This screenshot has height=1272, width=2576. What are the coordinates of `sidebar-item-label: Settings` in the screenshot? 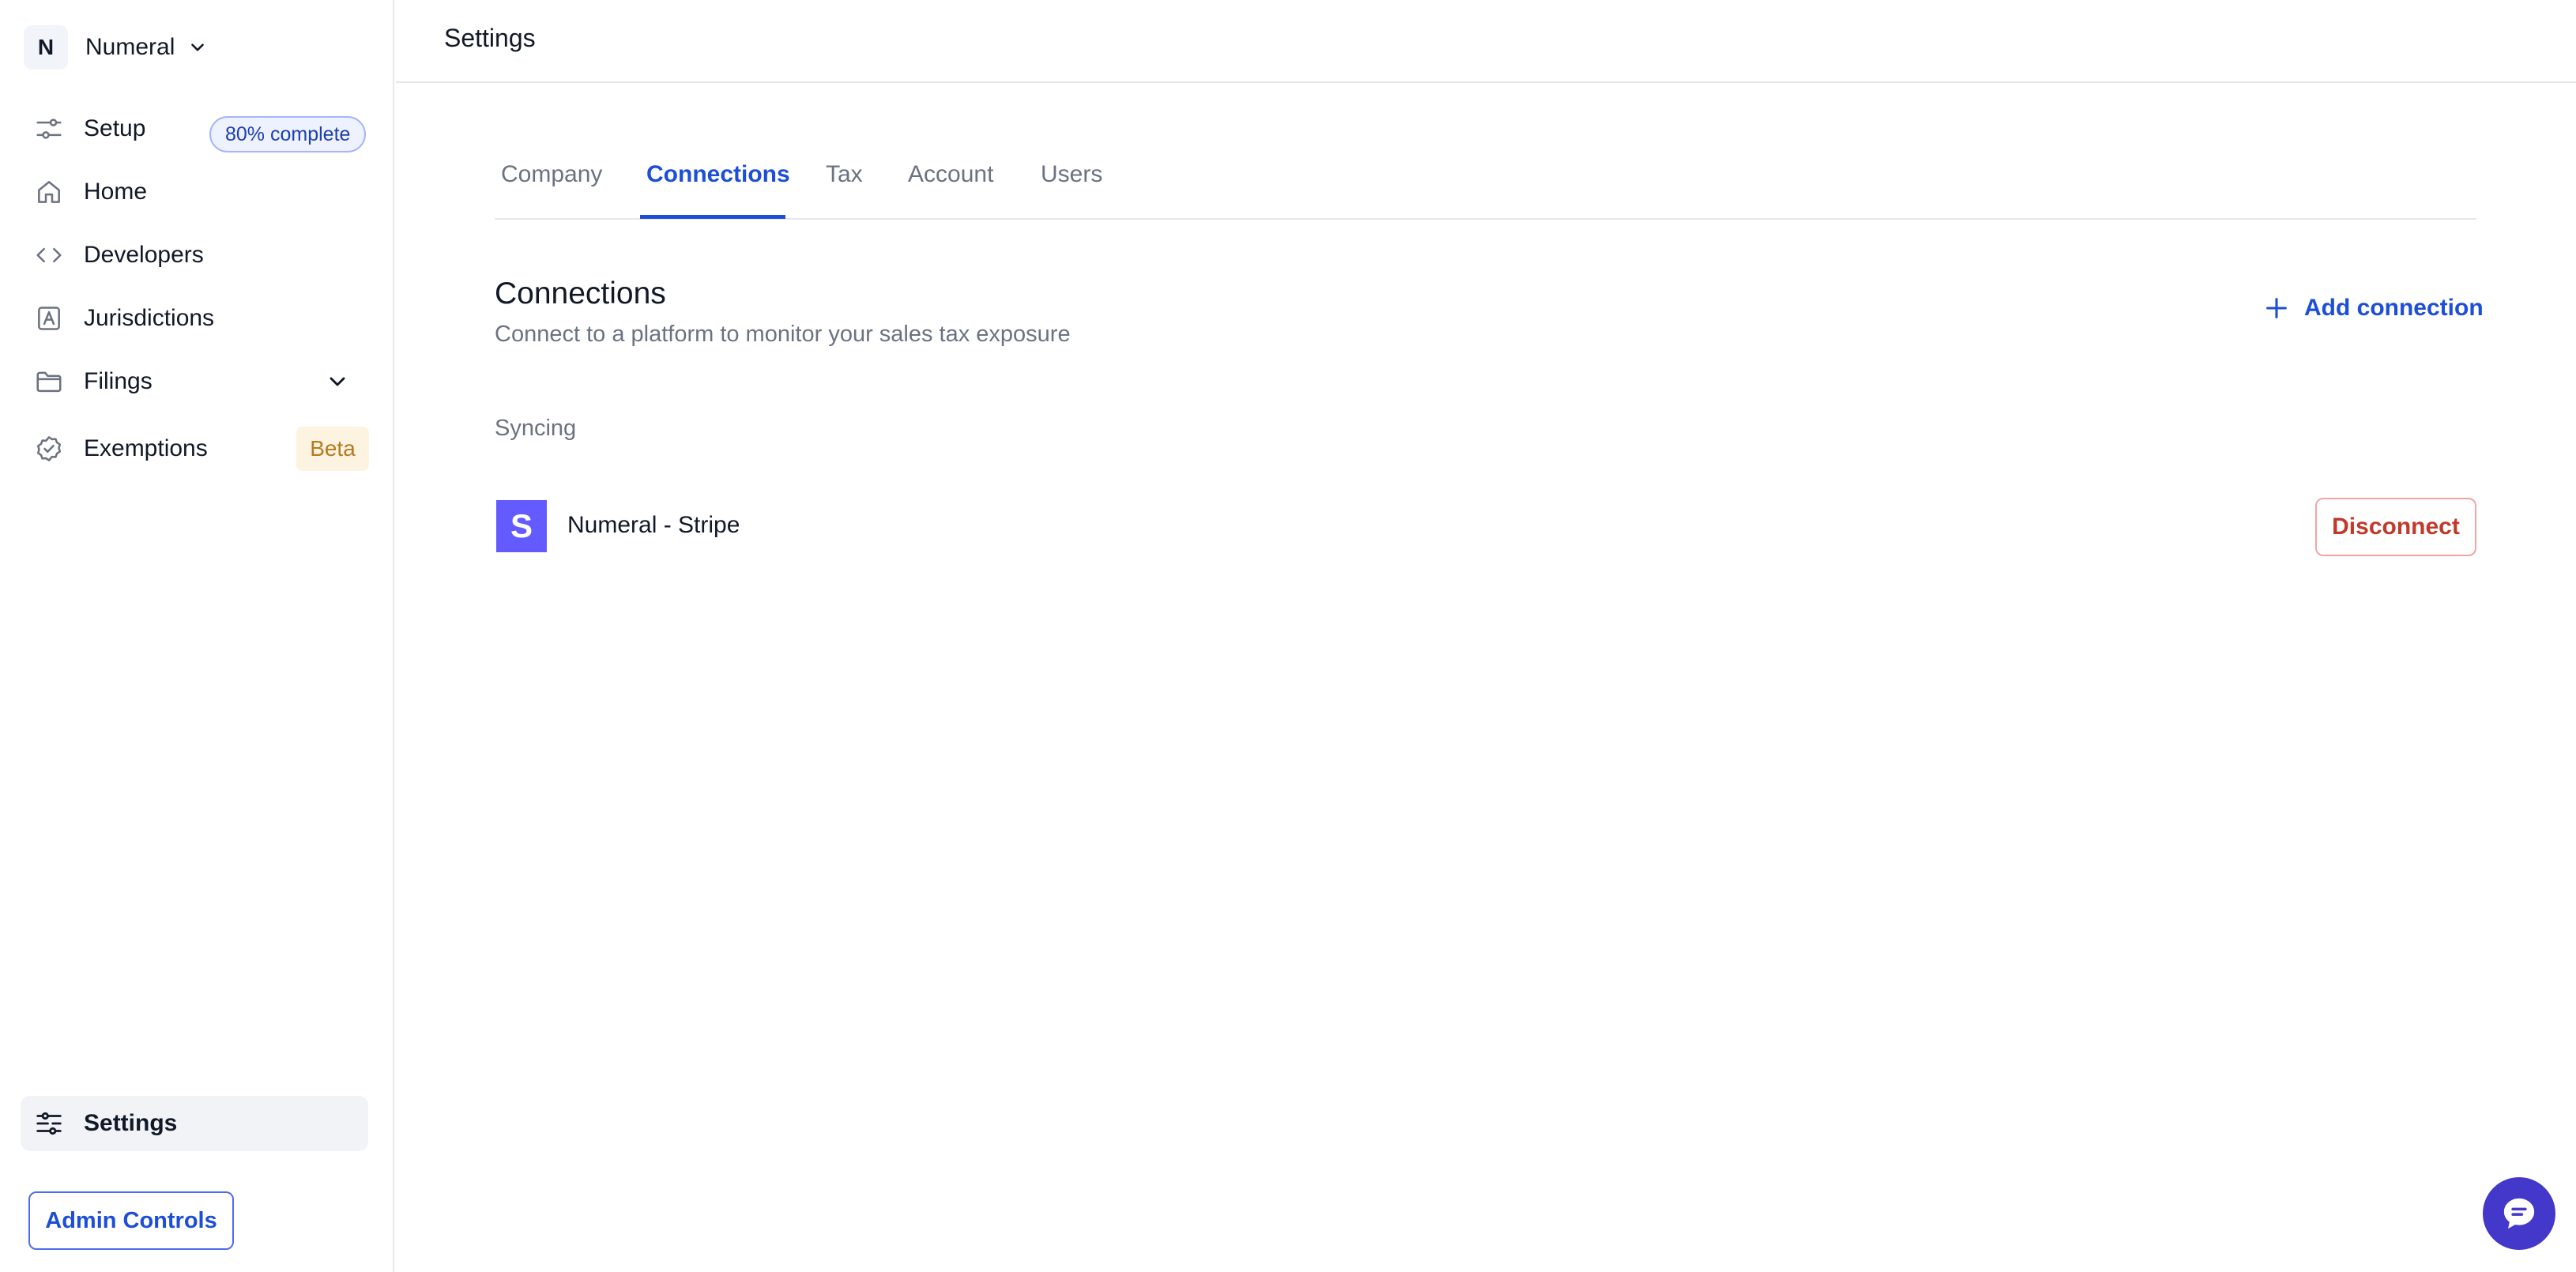 It's located at (131, 1123).